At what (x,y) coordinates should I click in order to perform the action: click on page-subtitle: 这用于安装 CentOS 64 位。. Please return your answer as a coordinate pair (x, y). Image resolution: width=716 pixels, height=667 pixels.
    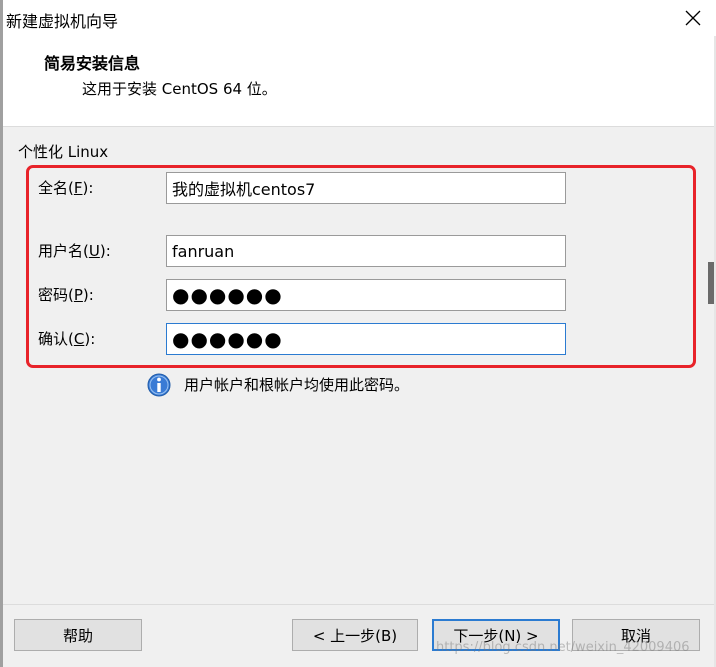
    Looking at the image, I should click on (179, 89).